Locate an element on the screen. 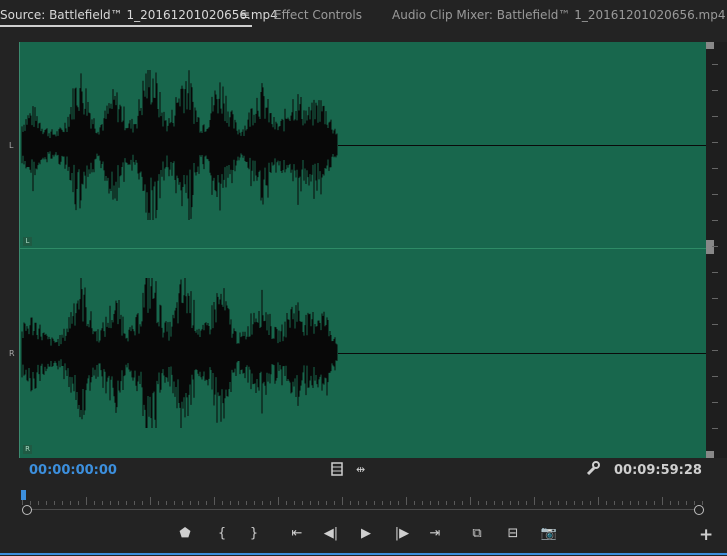 Image resolution: width=727 pixels, height=556 pixels. duration-timecode: 00:09:59:28 is located at coordinates (658, 470).